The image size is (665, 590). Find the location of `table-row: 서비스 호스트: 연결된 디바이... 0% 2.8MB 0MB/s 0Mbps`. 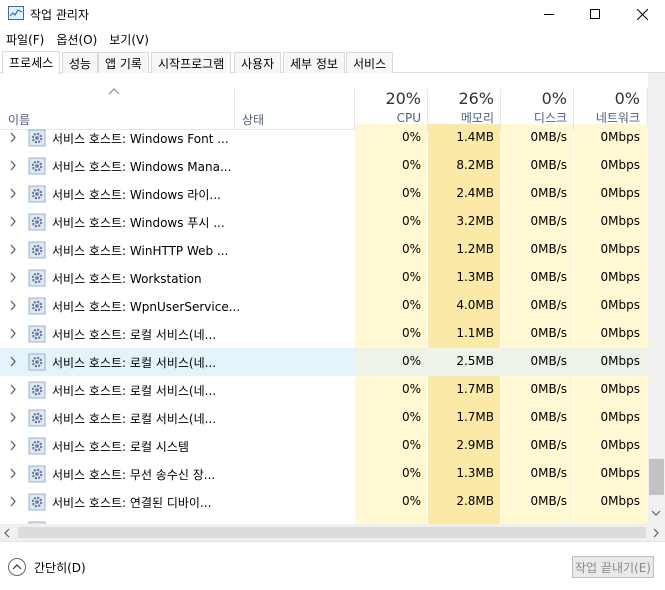

table-row: 서비스 호스트: 연결된 디바이... 0% 2.8MB 0MB/s 0Mbps is located at coordinates (324, 502).